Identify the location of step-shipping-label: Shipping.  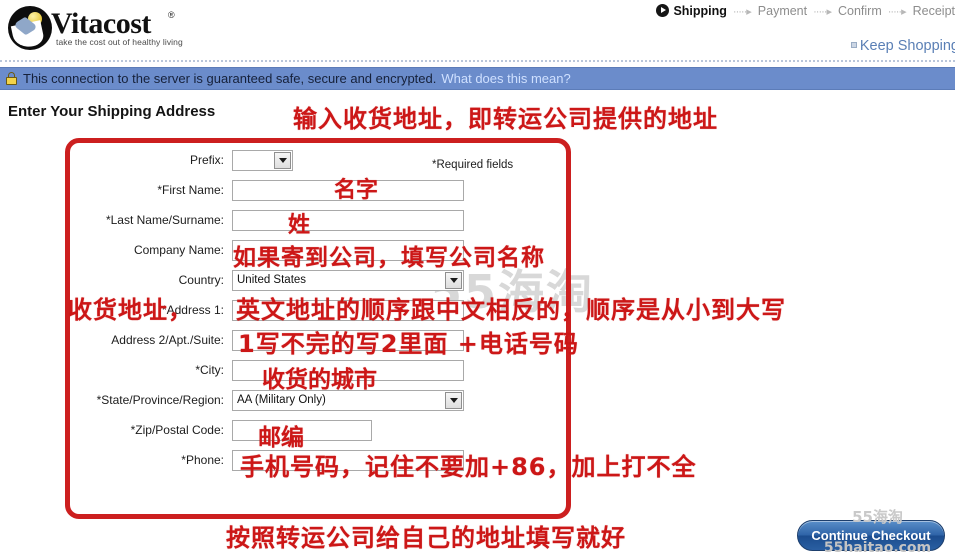
(700, 11).